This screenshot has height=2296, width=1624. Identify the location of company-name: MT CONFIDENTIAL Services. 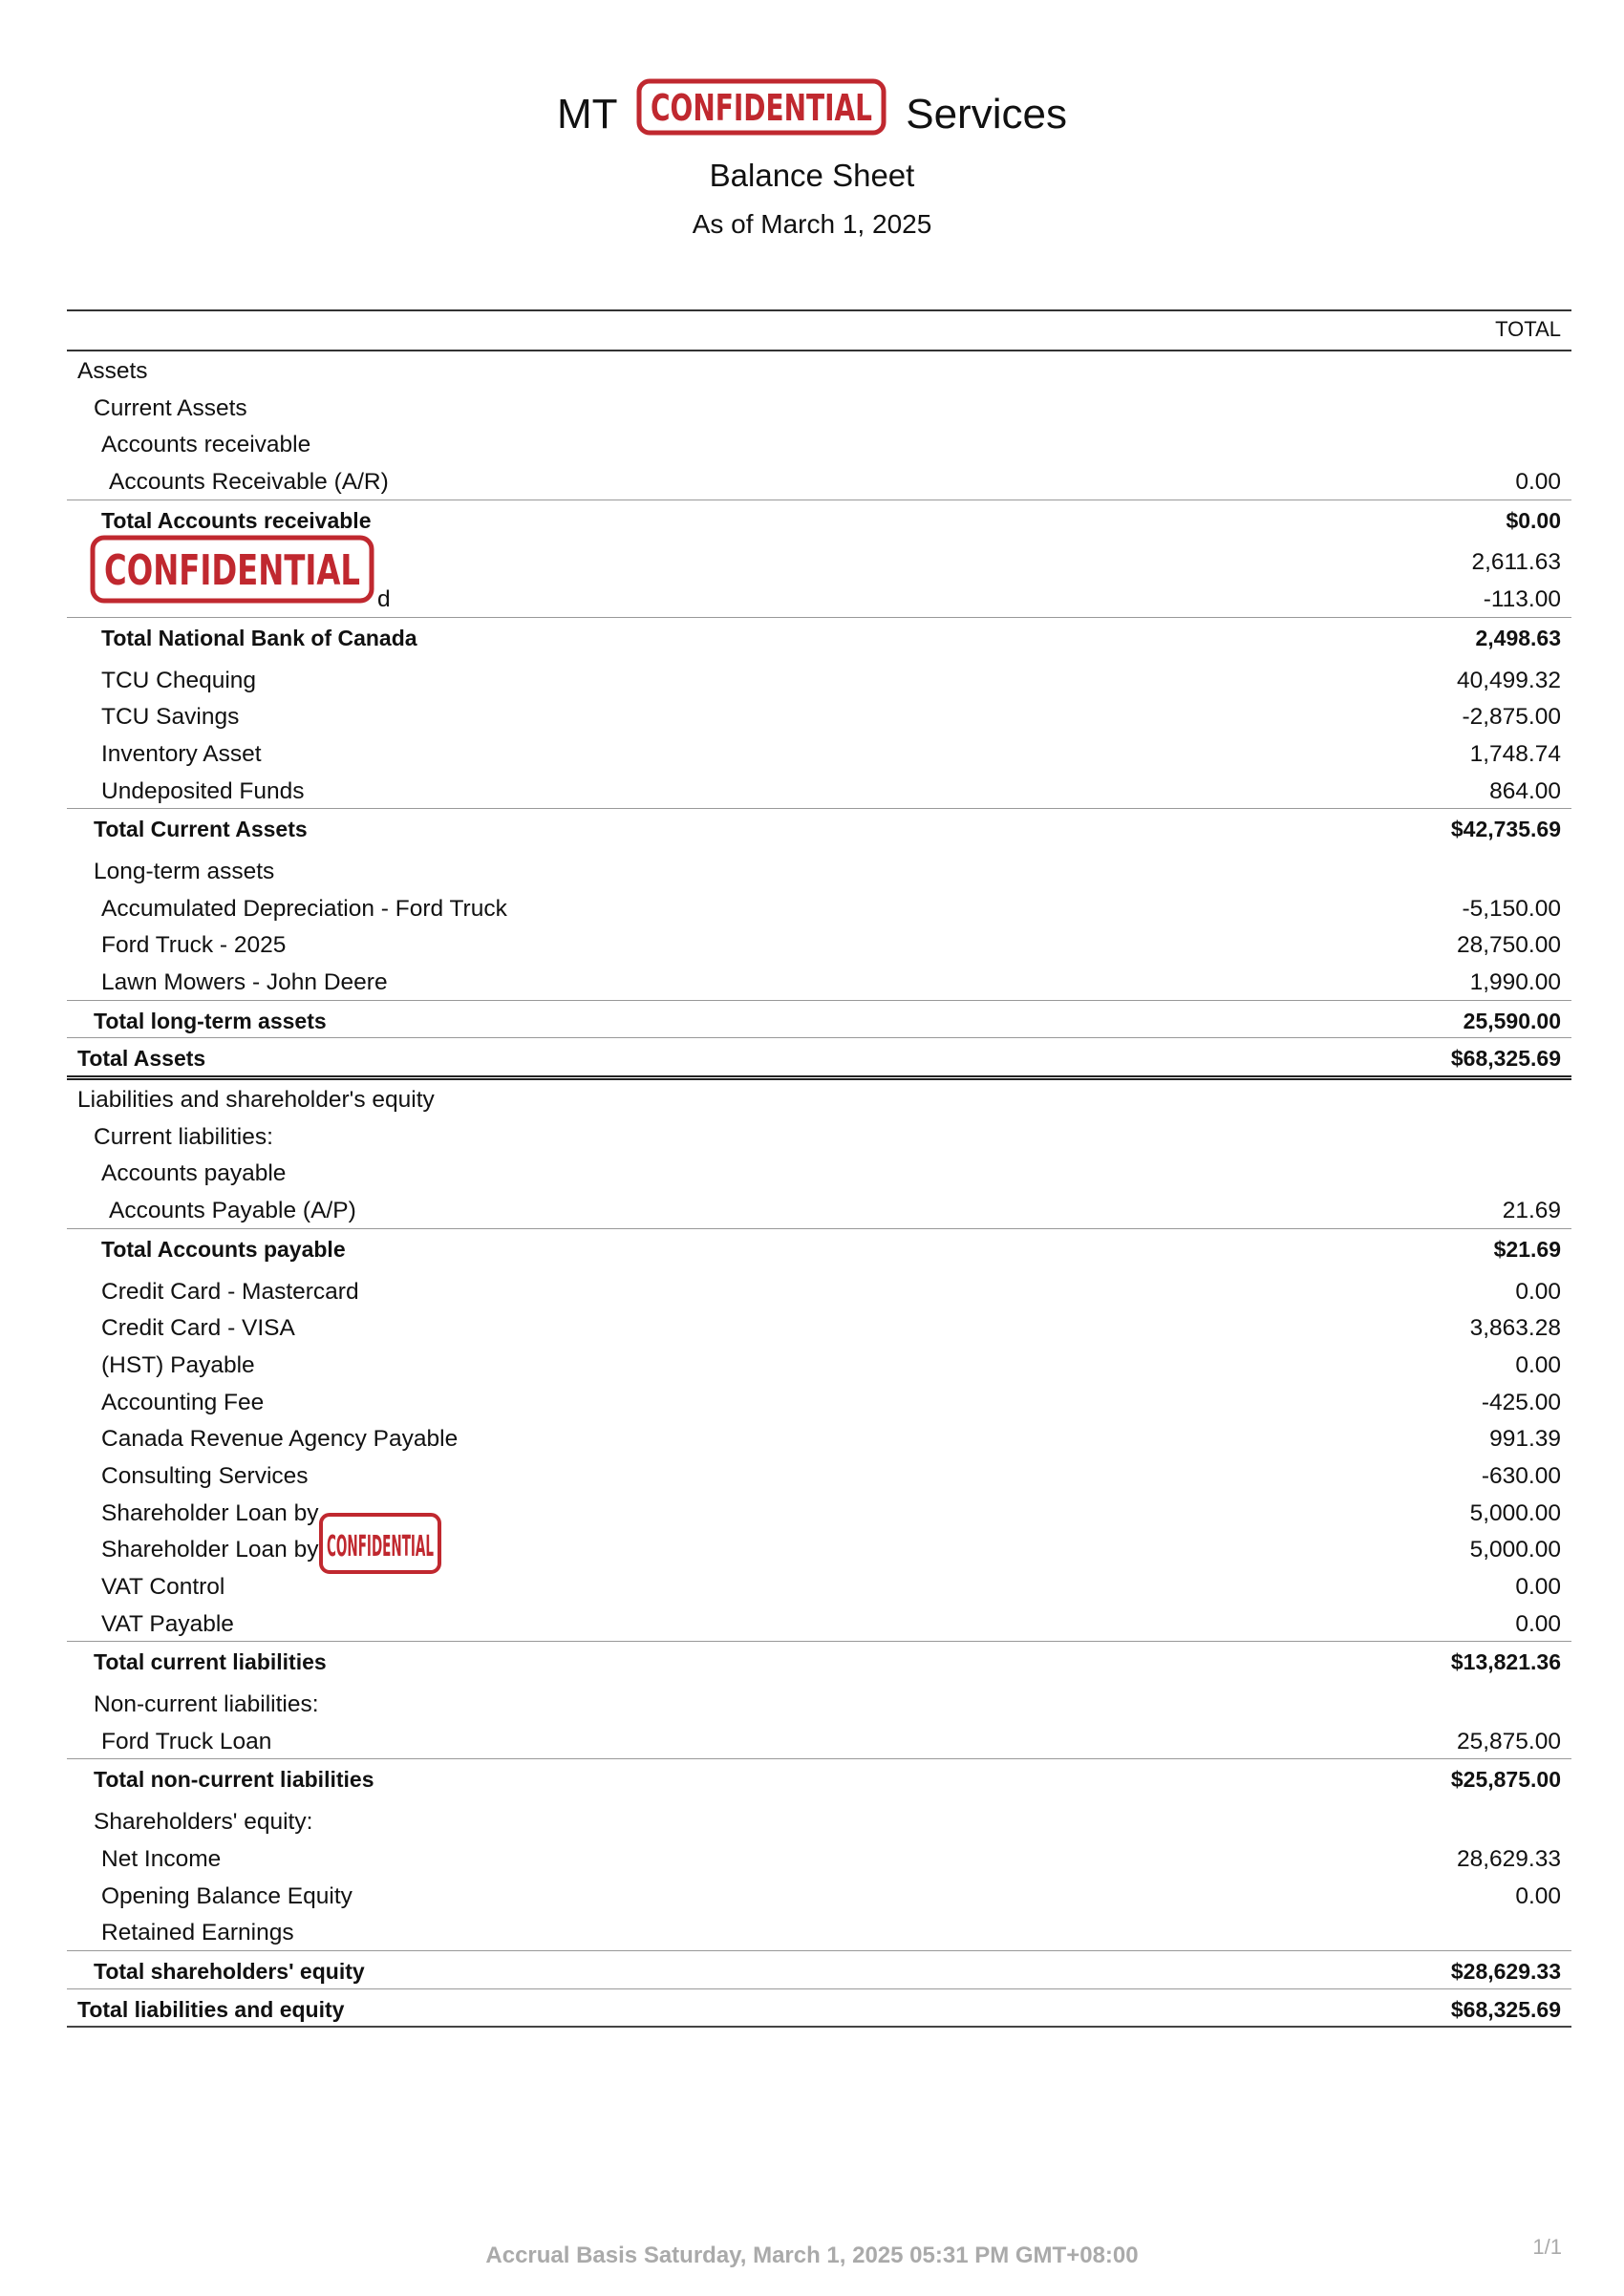
(812, 115).